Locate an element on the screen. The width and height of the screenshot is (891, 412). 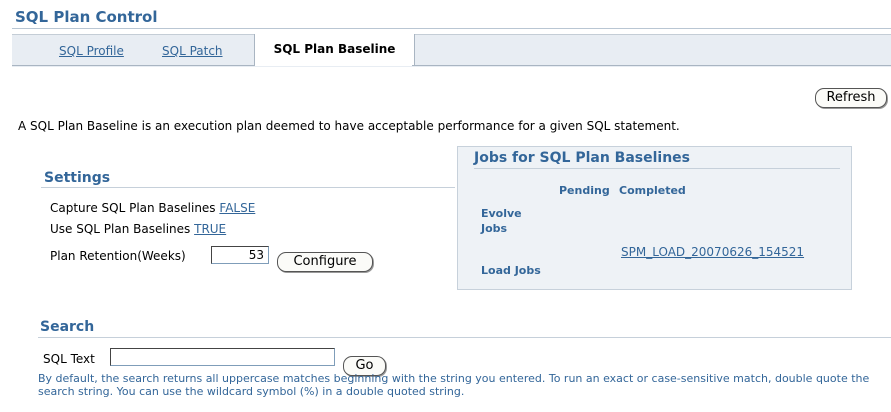
capture-label: Capture SQL Plan Baselines is located at coordinates (133, 208).